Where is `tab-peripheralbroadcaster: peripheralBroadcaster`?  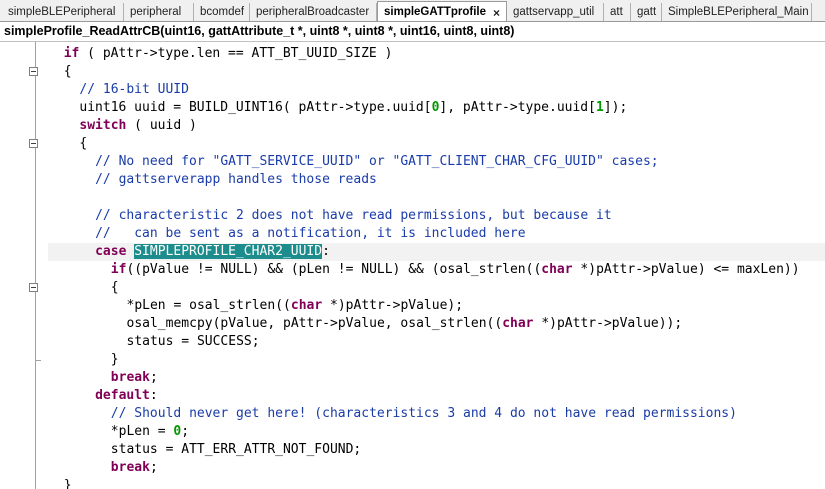
tab-peripheralbroadcaster: peripheralBroadcaster is located at coordinates (313, 12).